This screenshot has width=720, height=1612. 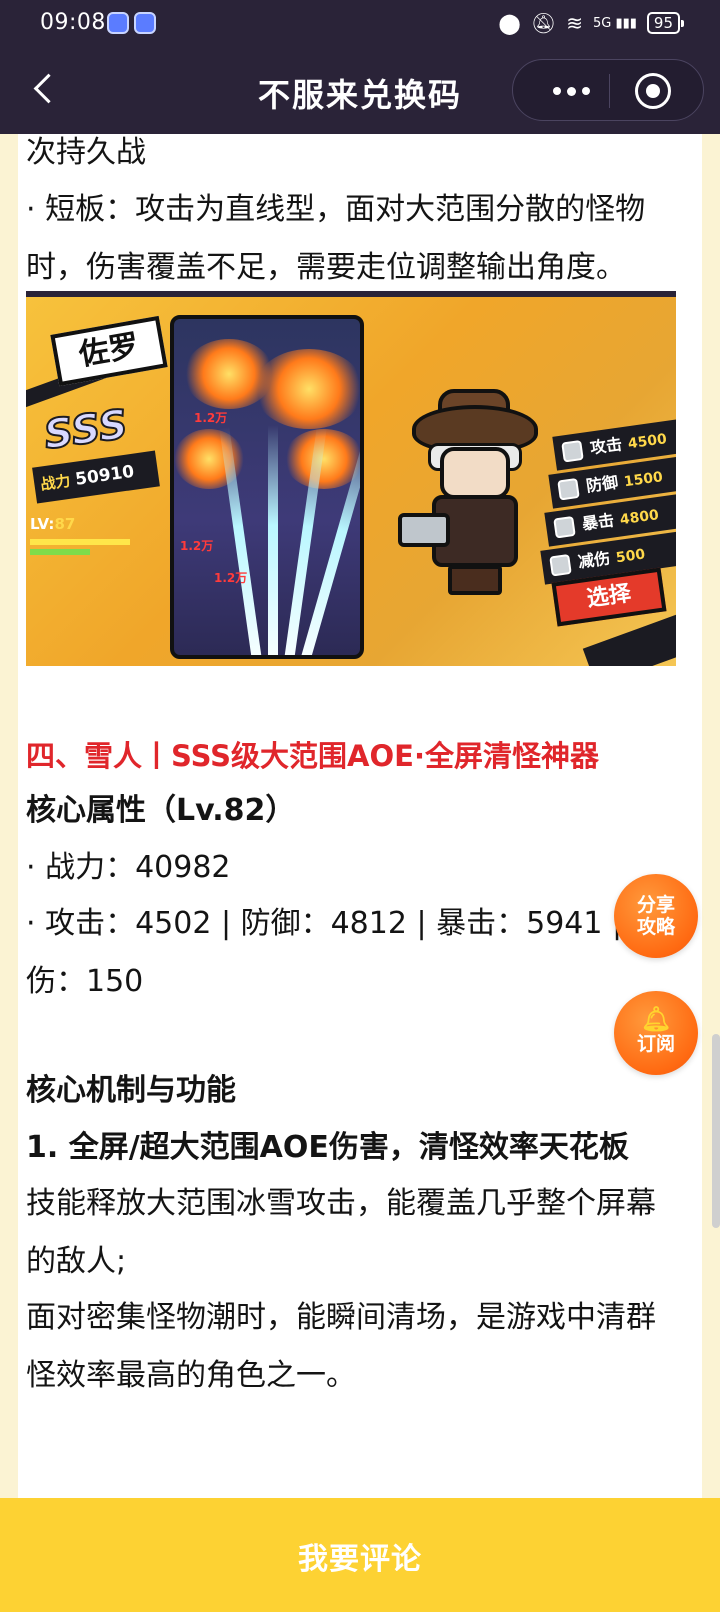 I want to click on level-label: LV:87, so click(x=52, y=524).